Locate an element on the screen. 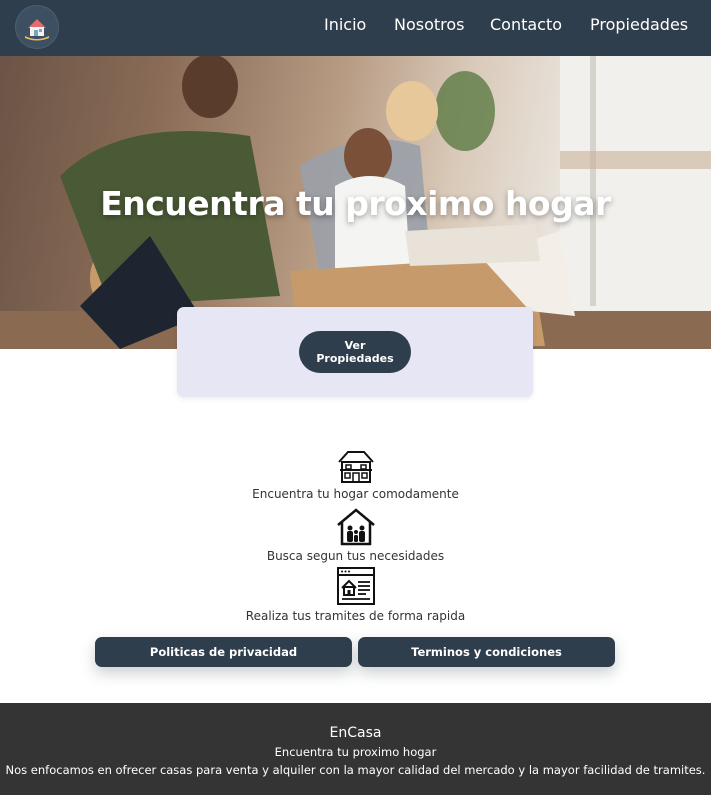 The height and width of the screenshot is (795, 711). navbar: Inicio Nosotros Contacto Propiedades is located at coordinates (355, 28).